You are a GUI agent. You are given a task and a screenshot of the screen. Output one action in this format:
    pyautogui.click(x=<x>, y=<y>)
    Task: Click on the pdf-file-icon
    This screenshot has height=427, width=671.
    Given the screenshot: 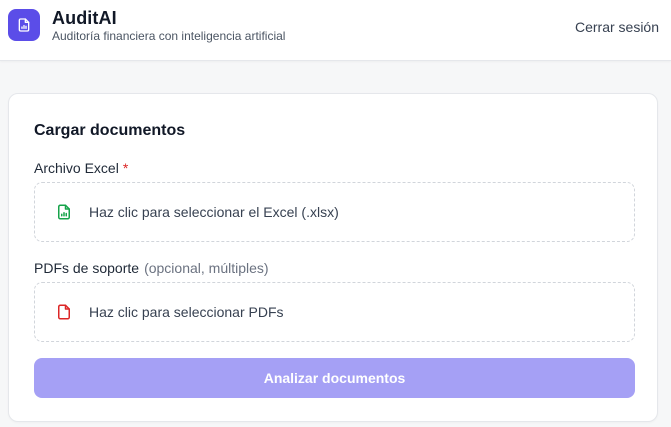 What is the action you would take?
    pyautogui.click(x=64, y=312)
    